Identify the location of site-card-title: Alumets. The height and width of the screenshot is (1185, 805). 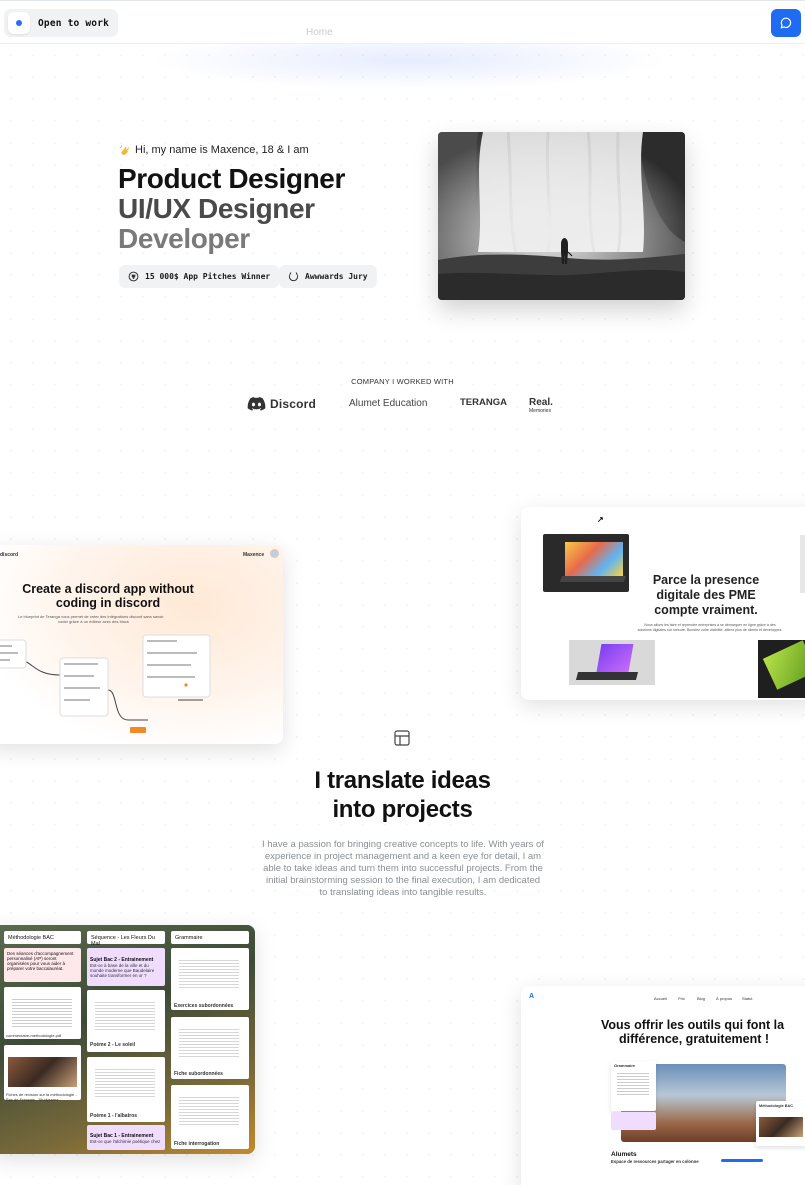
(624, 1154).